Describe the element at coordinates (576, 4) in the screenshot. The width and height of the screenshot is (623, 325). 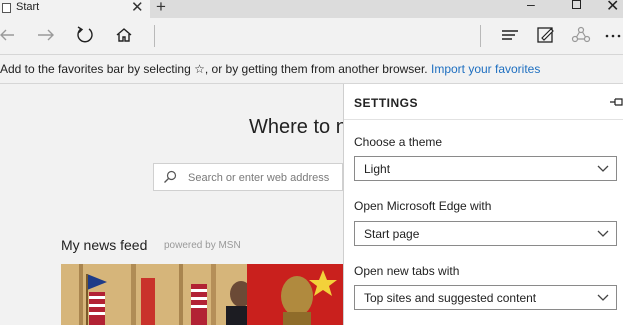
I see `maximize-icon` at that location.